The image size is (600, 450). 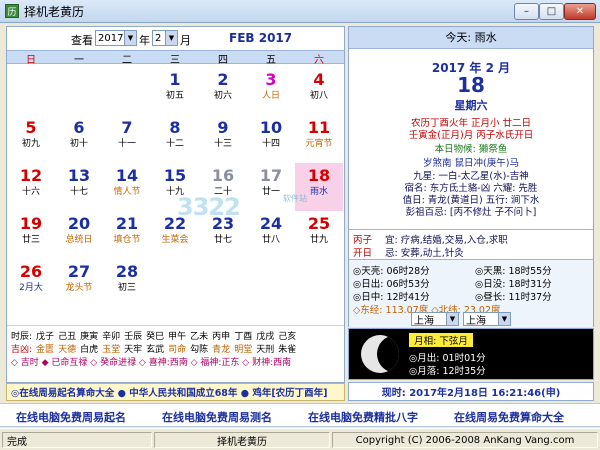 I want to click on lunar-label: 十四, so click(x=270, y=144).